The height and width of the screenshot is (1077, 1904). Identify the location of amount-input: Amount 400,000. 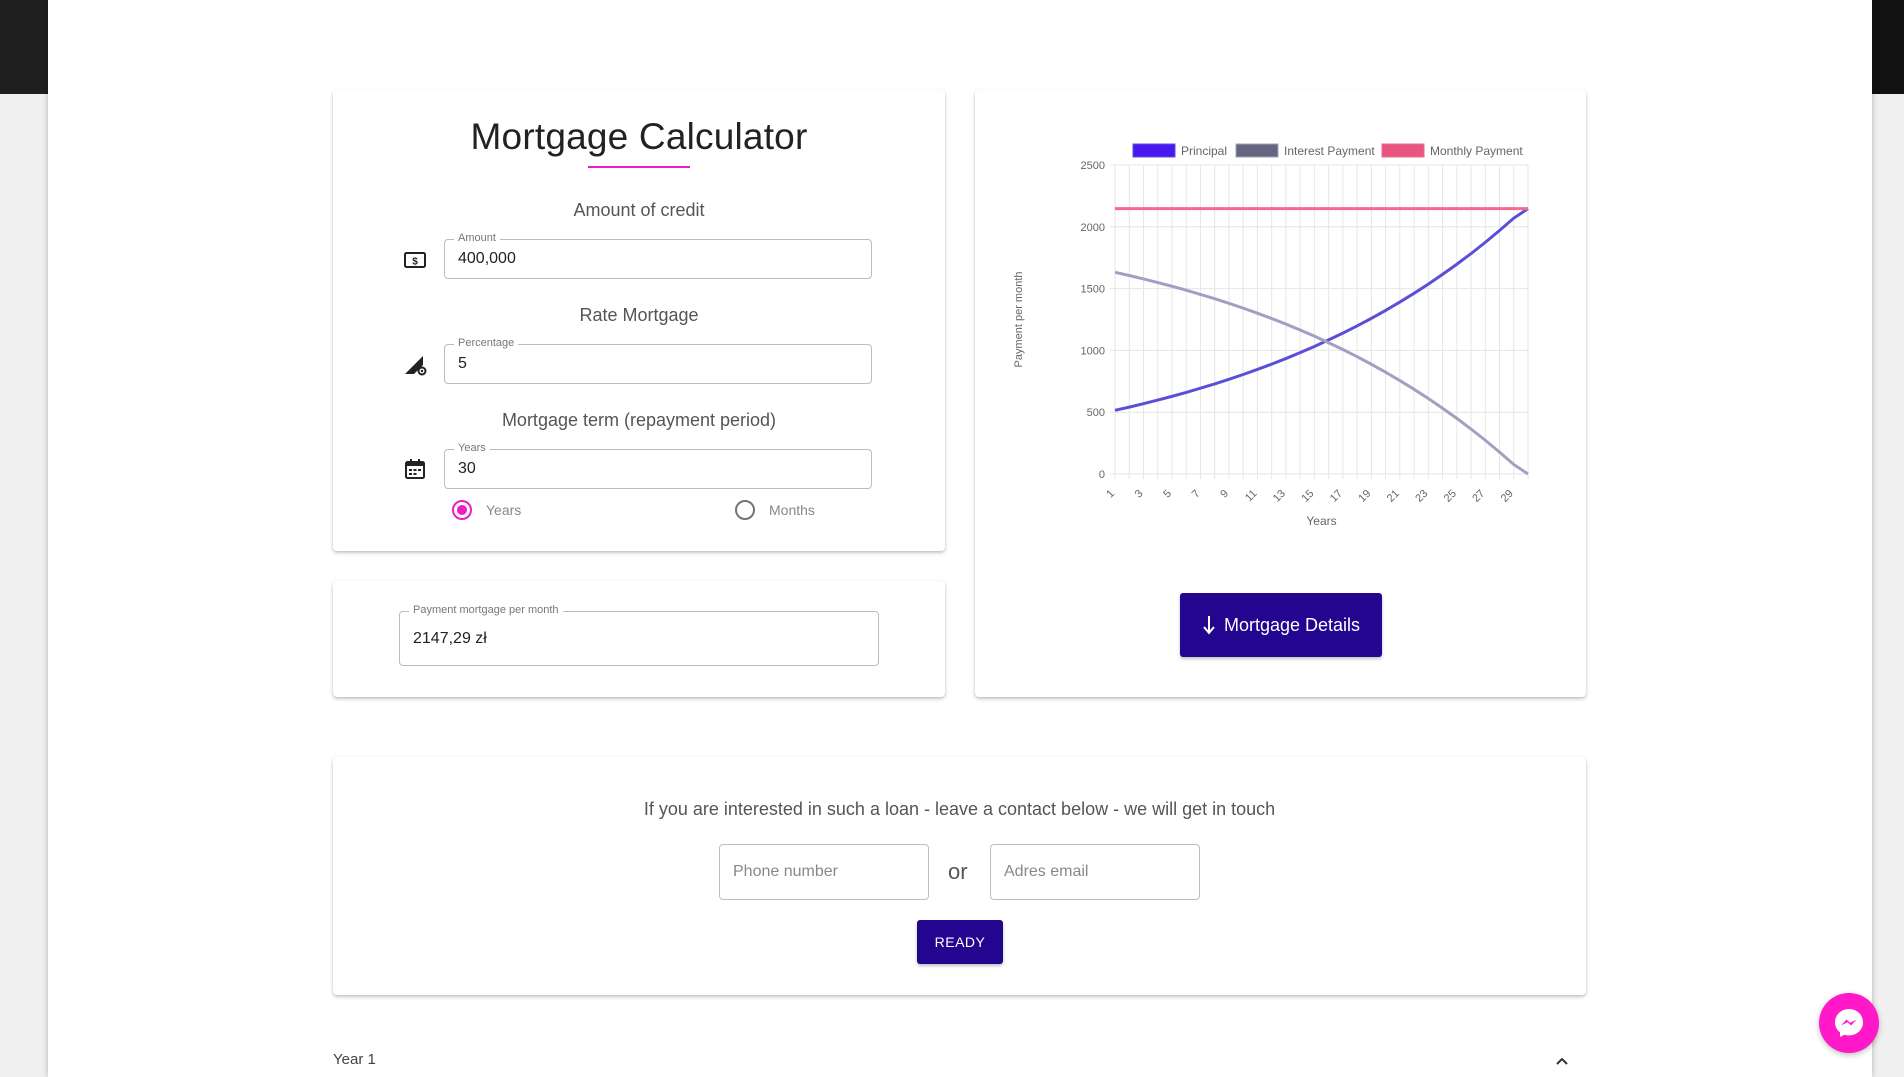
(658, 255).